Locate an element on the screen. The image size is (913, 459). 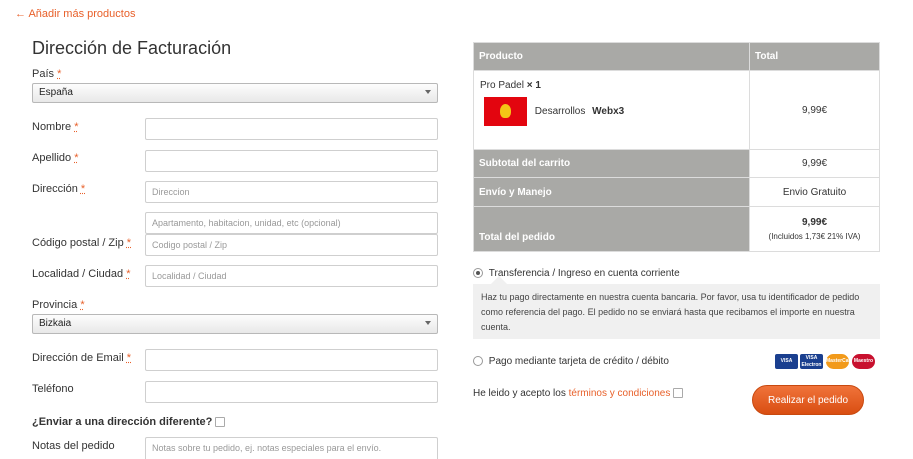
ship-different-row: ¿Enviar a una dirección diferente? is located at coordinates (129, 422).